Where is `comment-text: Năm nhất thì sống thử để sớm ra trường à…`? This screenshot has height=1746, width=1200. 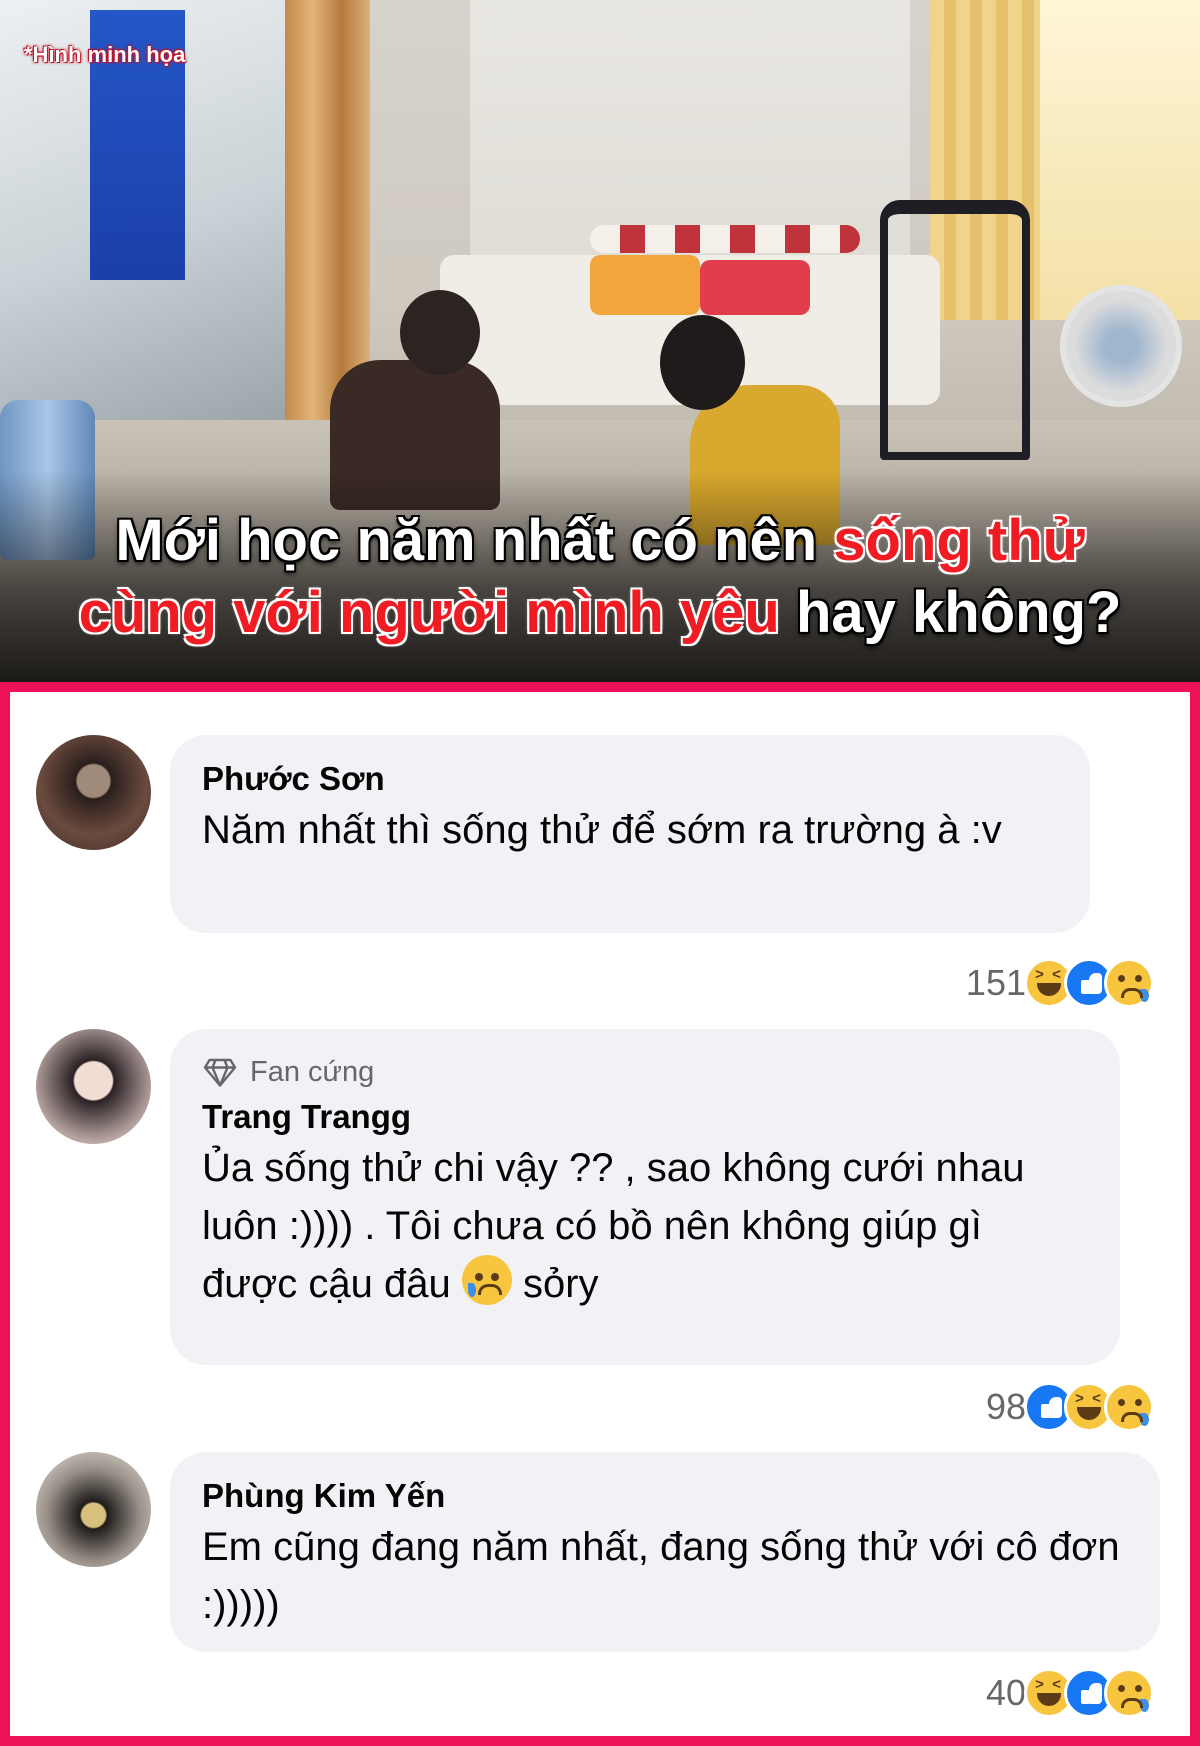 comment-text: Năm nhất thì sống thử để sớm ra trường à… is located at coordinates (602, 830).